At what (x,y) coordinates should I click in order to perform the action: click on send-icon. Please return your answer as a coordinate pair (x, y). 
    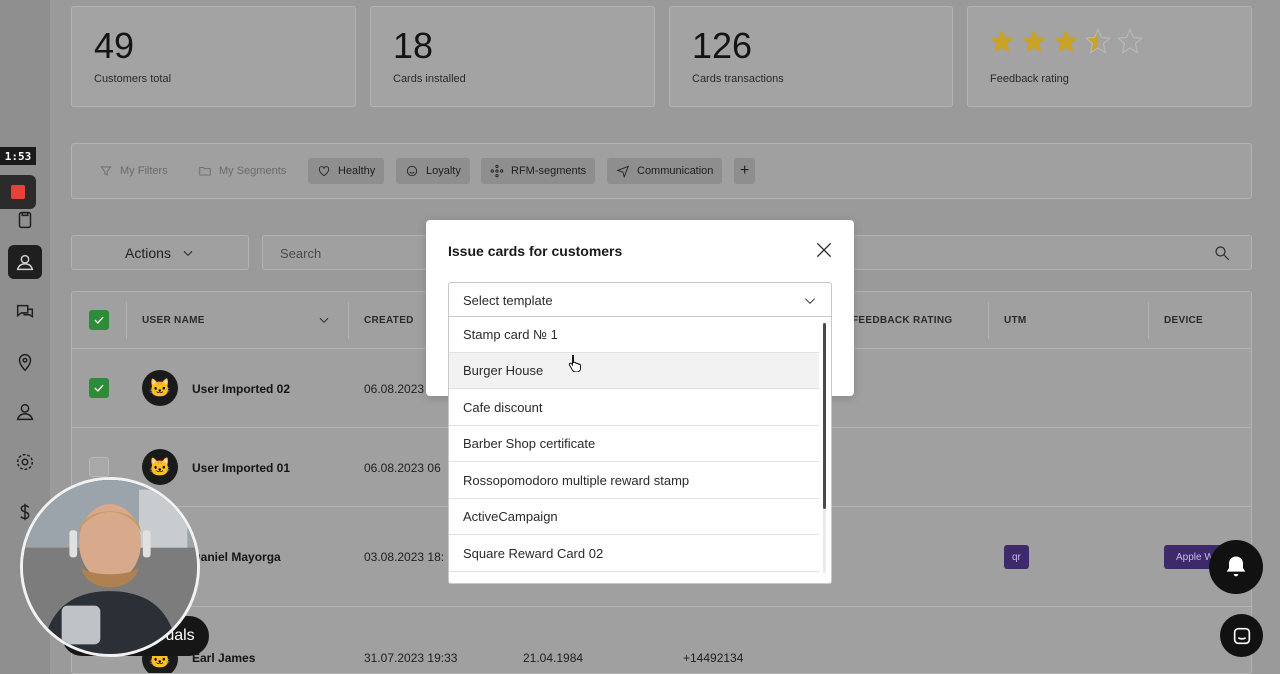
    Looking at the image, I should click on (623, 171).